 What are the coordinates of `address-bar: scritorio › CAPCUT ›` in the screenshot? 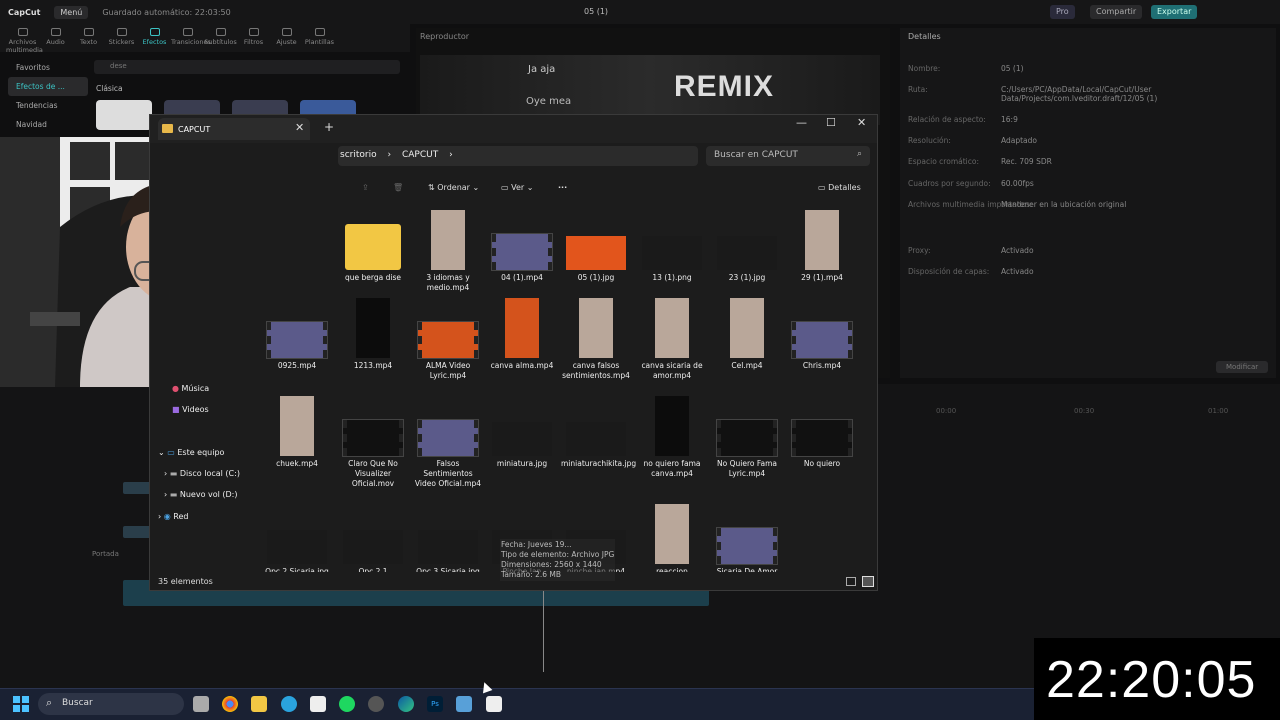 It's located at (518, 156).